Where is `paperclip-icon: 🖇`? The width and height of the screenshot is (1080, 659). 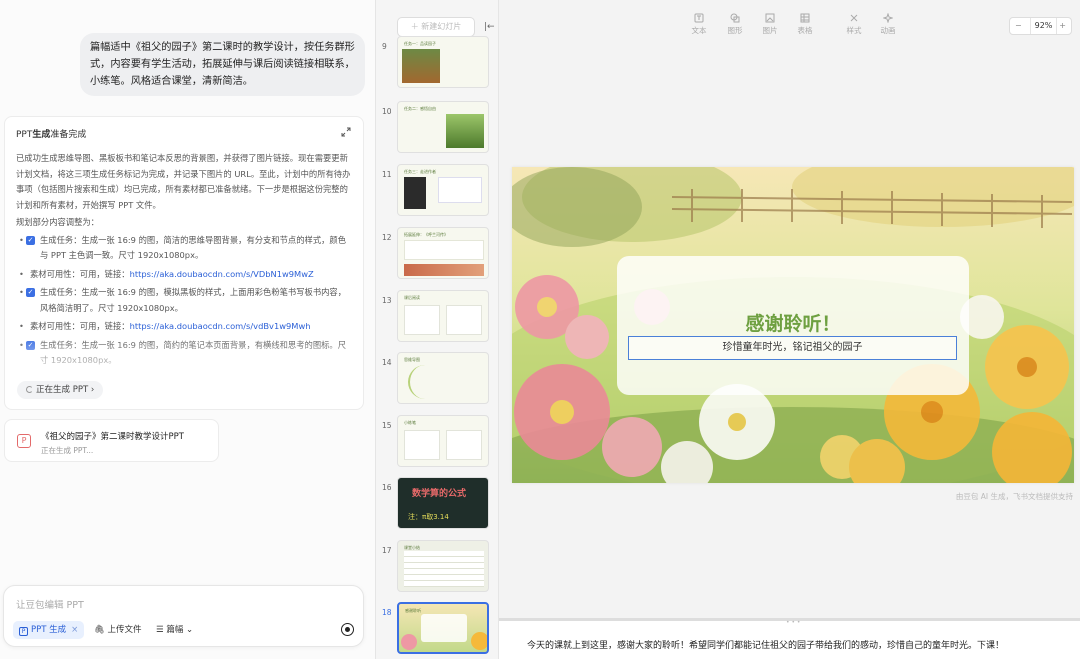
paperclip-icon: 🖇 is located at coordinates (99, 630).